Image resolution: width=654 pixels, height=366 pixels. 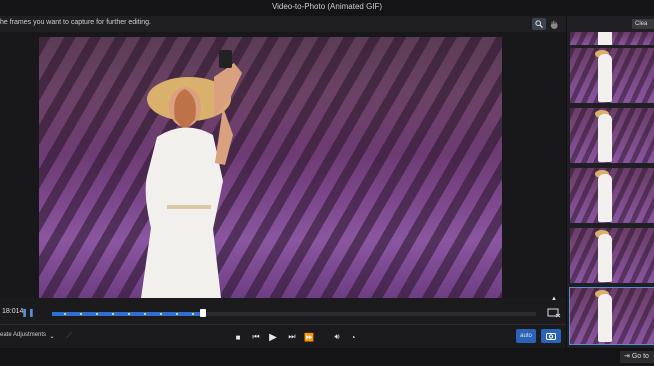 I want to click on next-frame-icon: ⏭, so click(x=292, y=337).